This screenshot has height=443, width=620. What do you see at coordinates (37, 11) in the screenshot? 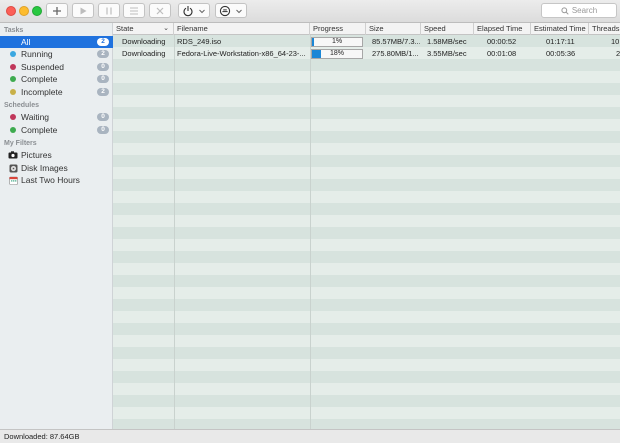
I see `window-maximize-button` at bounding box center [37, 11].